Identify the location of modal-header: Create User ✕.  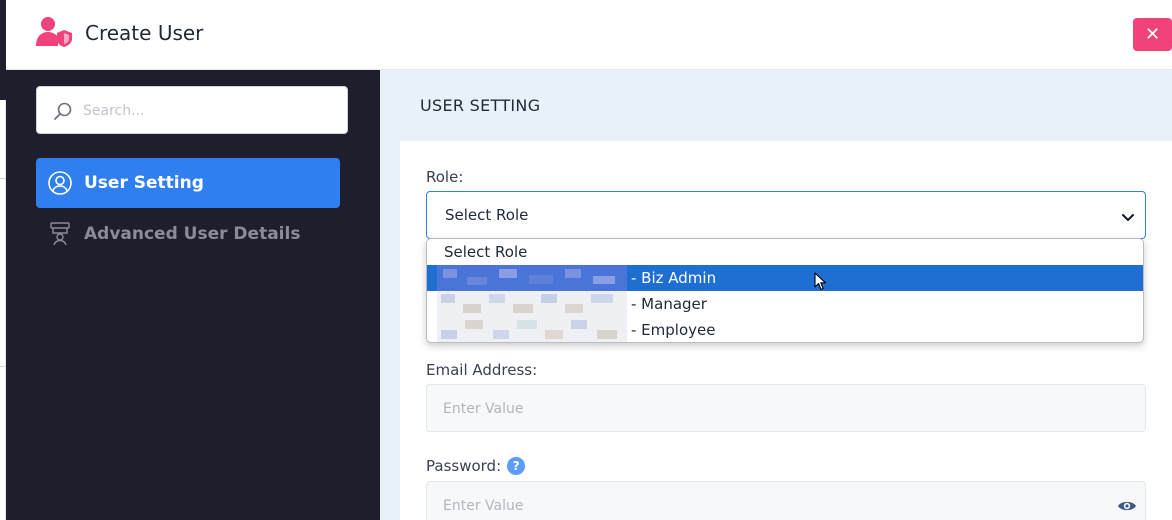
(589, 35).